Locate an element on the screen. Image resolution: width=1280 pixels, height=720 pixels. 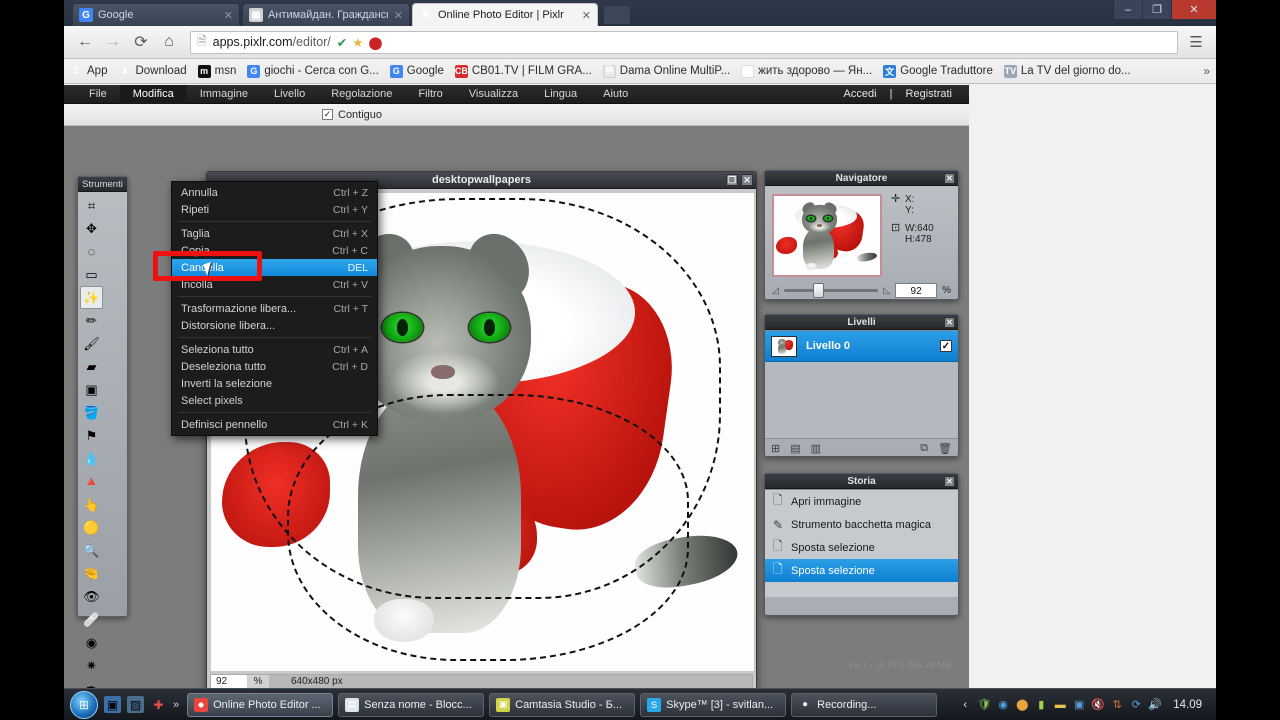
smudge-tool-icon: 👆 is located at coordinates (91, 504).